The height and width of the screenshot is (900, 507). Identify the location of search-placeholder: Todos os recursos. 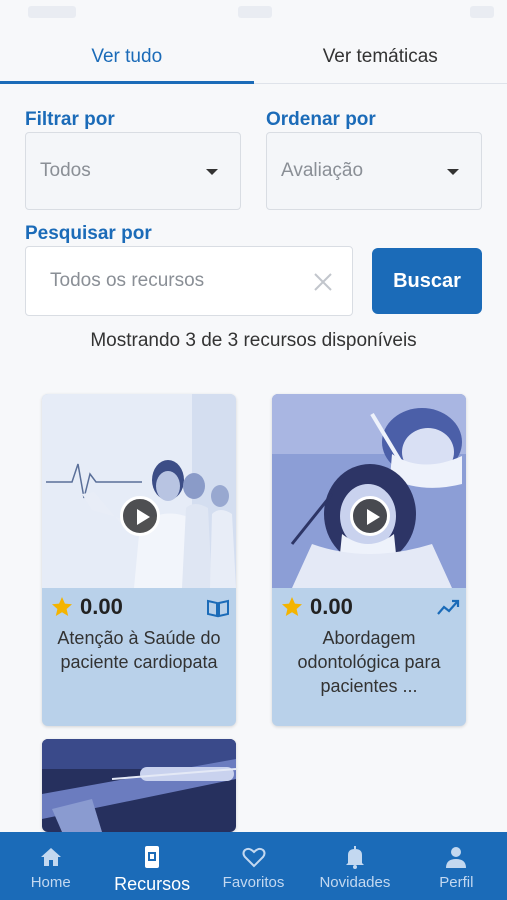
(127, 280).